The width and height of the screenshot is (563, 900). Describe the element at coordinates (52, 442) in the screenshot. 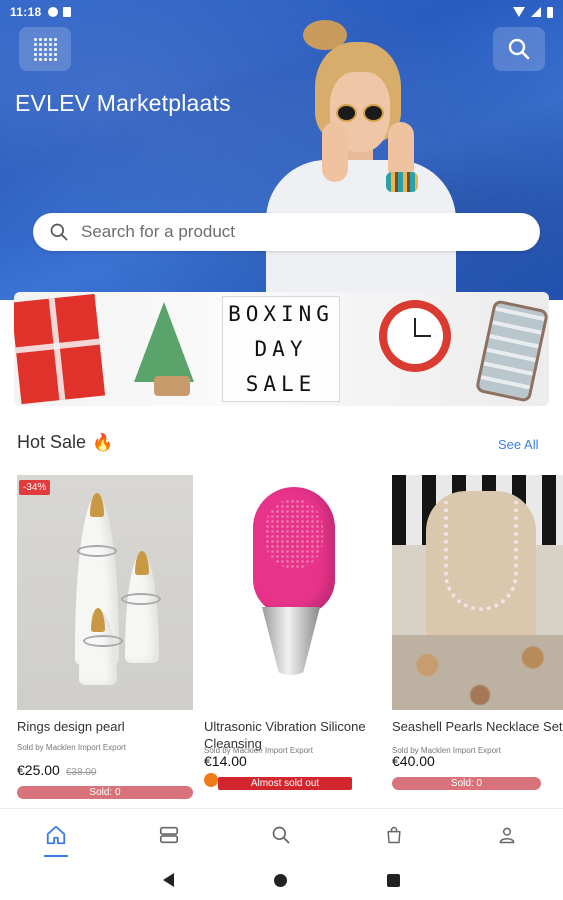

I see `hot-sale-title: Hot Sale` at that location.